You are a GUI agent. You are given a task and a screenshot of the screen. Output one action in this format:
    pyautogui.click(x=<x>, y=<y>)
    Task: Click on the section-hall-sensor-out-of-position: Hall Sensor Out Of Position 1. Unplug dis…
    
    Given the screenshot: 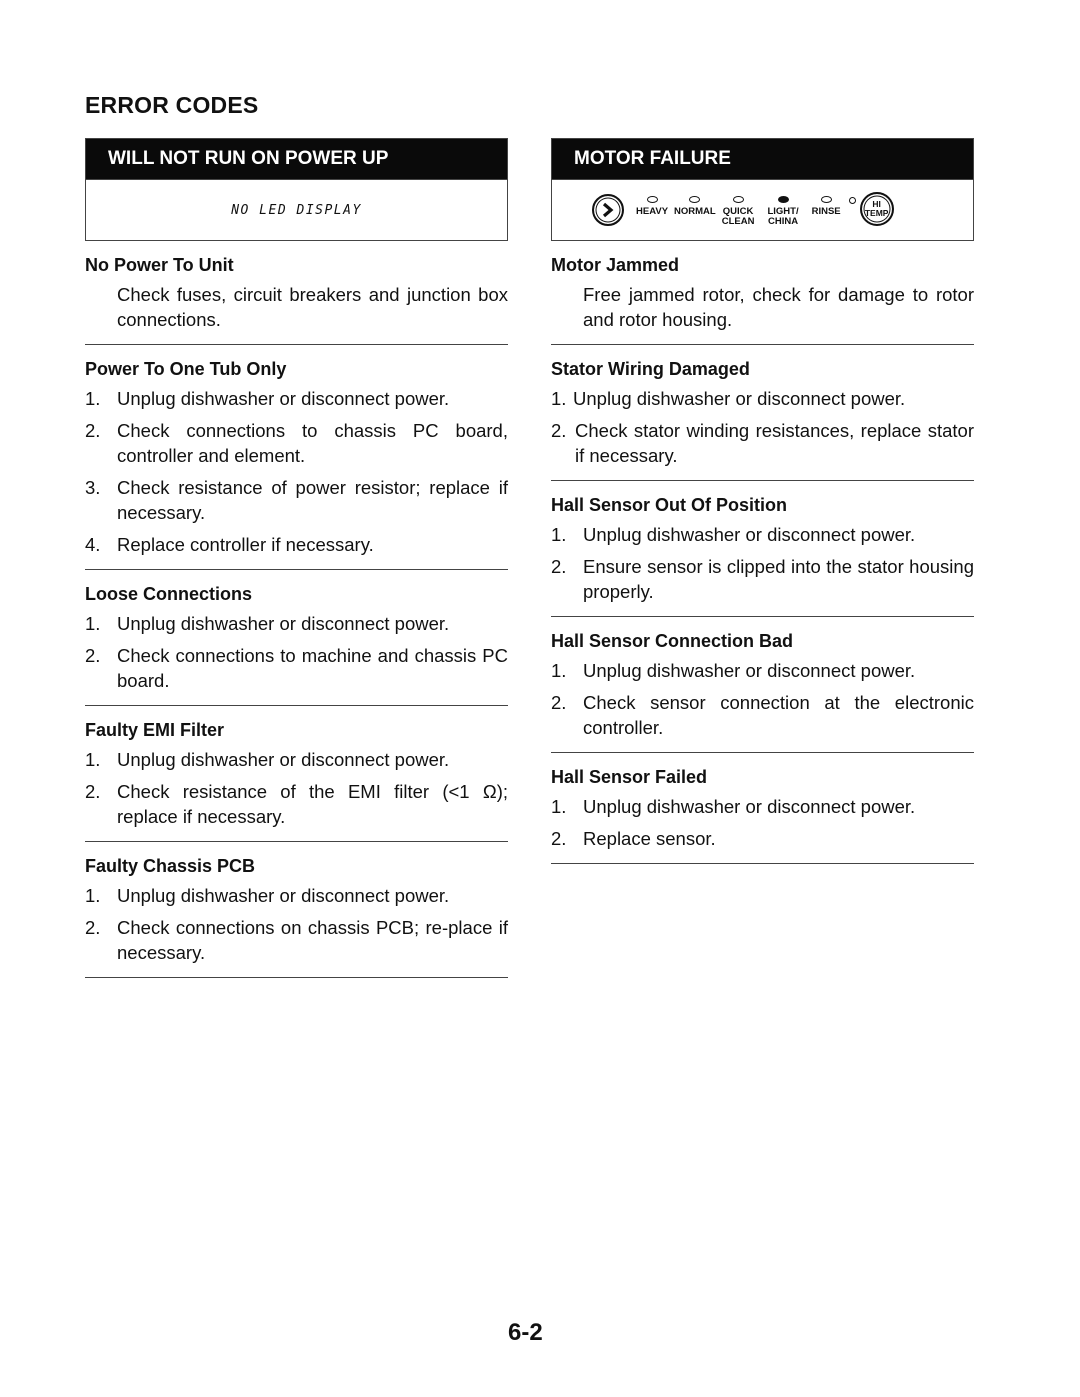 What is the action you would take?
    pyautogui.click(x=762, y=549)
    